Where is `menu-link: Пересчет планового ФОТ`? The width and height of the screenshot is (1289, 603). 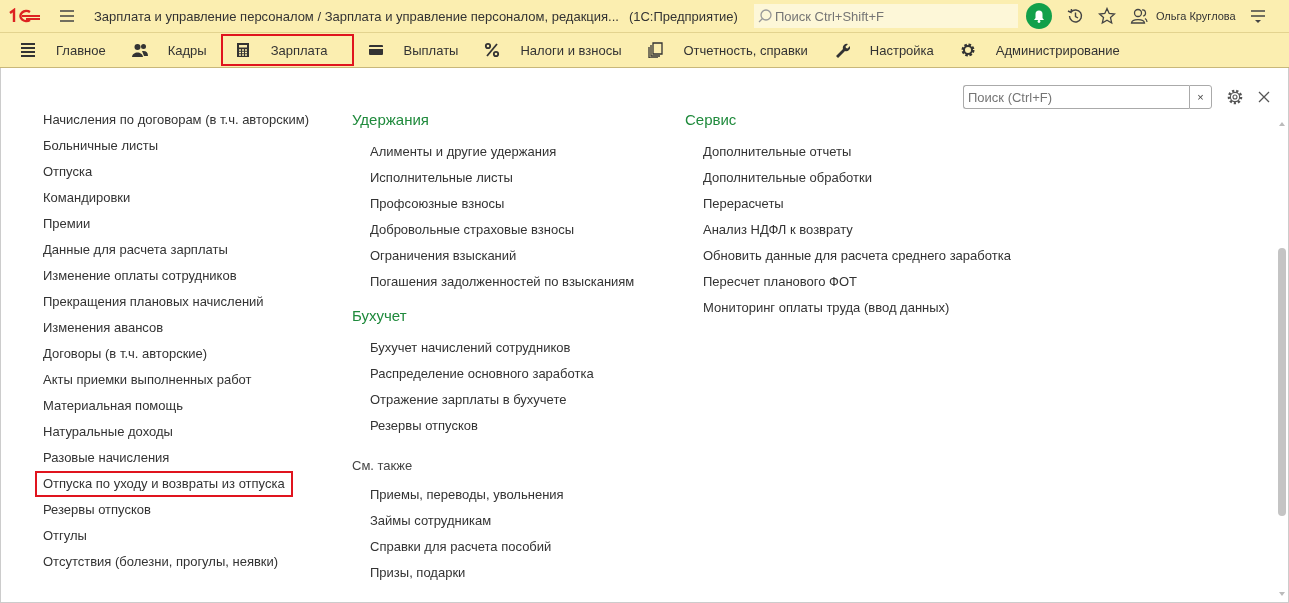
menu-link: Пересчет планового ФОТ is located at coordinates (774, 282).